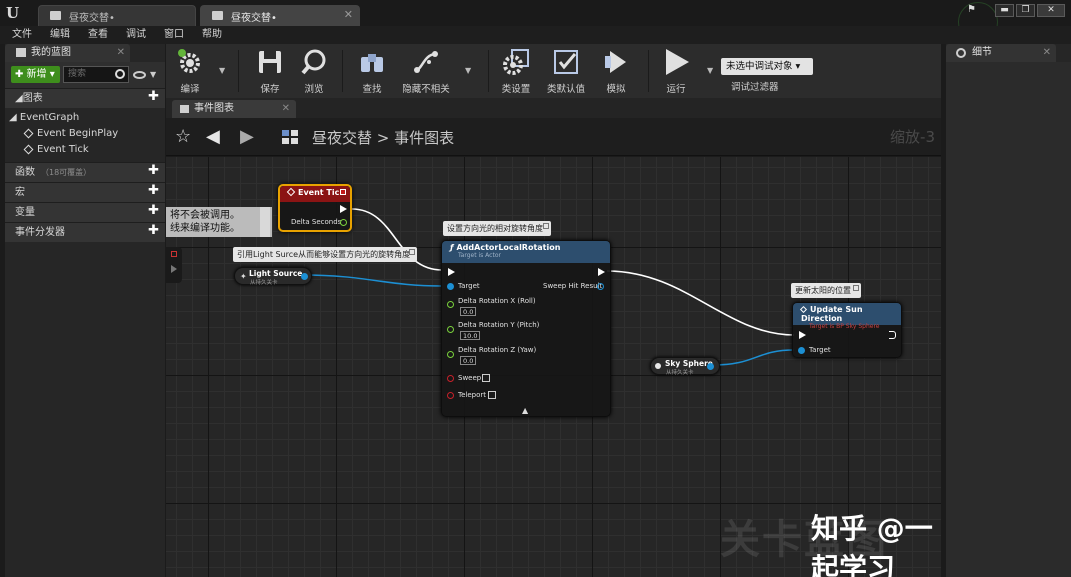 This screenshot has height=577, width=1071. What do you see at coordinates (98, 35) in the screenshot?
I see `menu-view: 查看` at bounding box center [98, 35].